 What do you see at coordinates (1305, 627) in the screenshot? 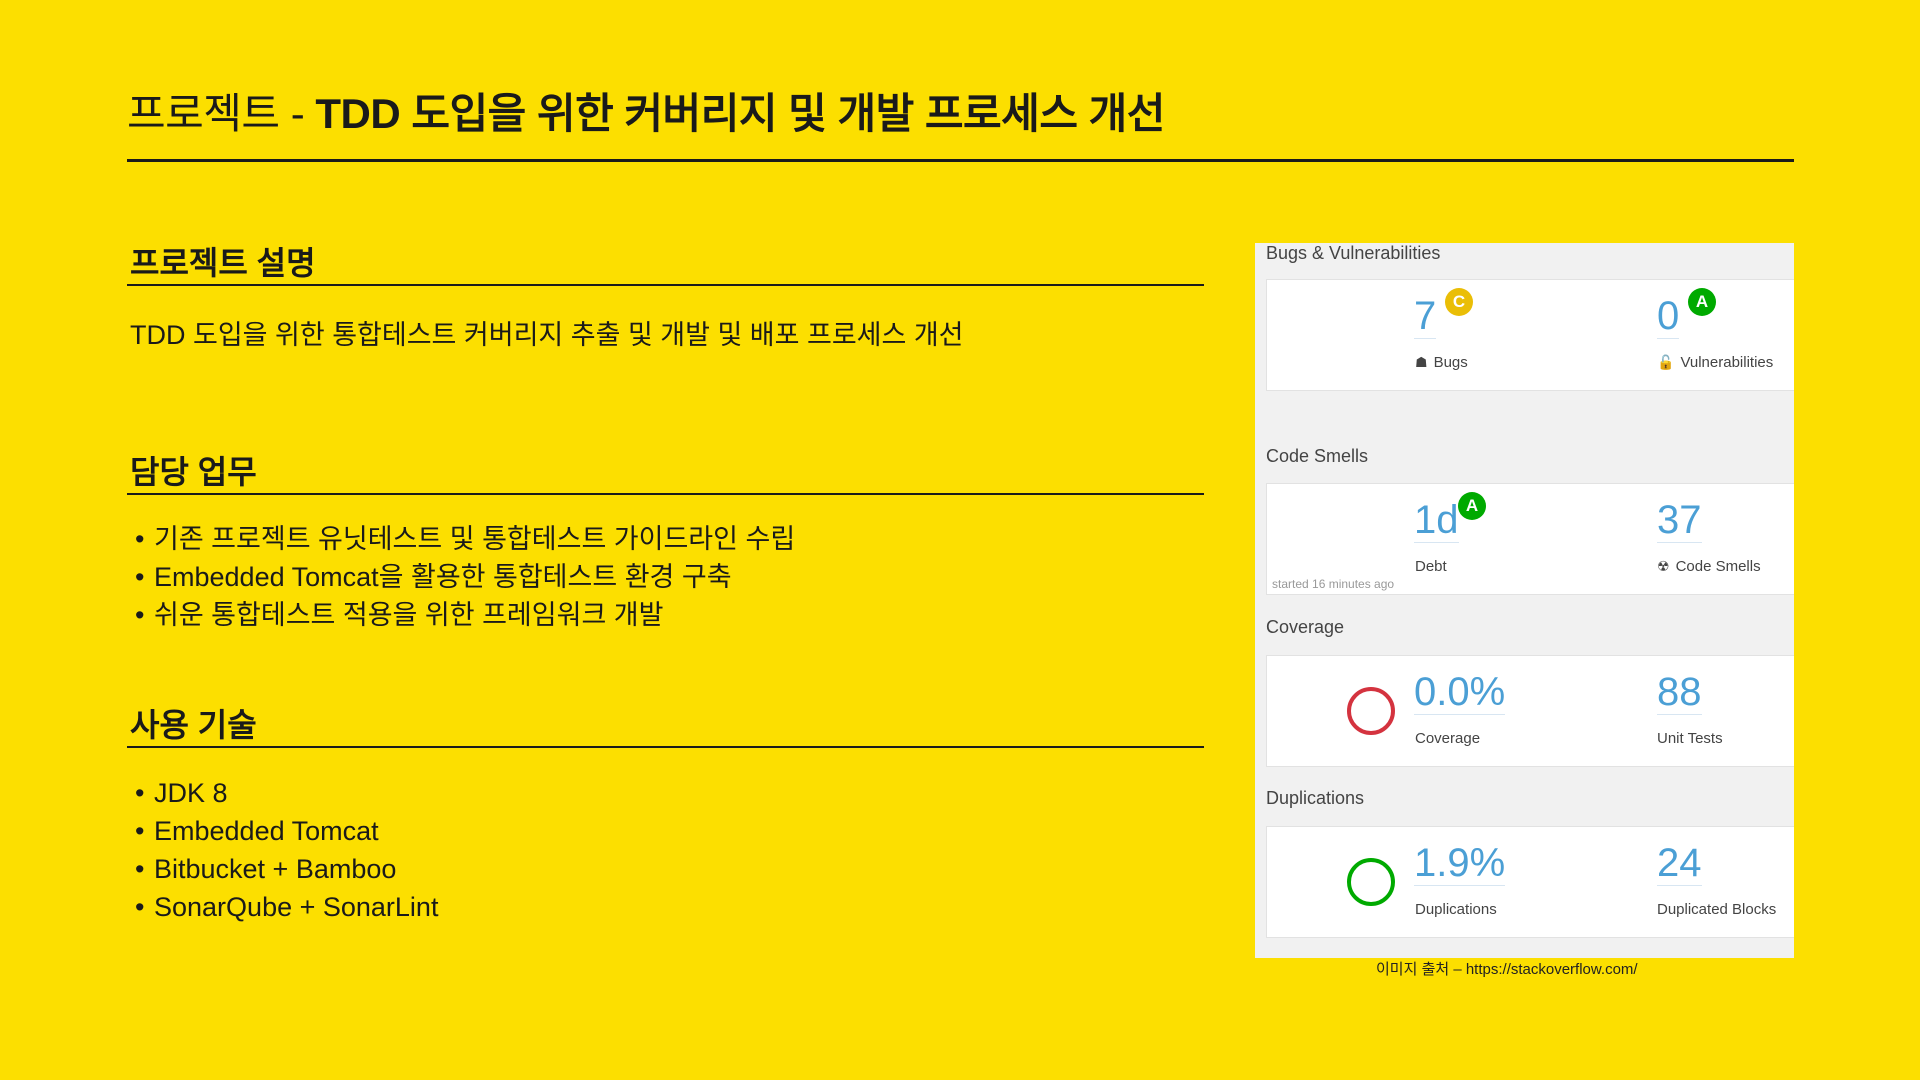
I see `coverage-heading: Coverage` at bounding box center [1305, 627].